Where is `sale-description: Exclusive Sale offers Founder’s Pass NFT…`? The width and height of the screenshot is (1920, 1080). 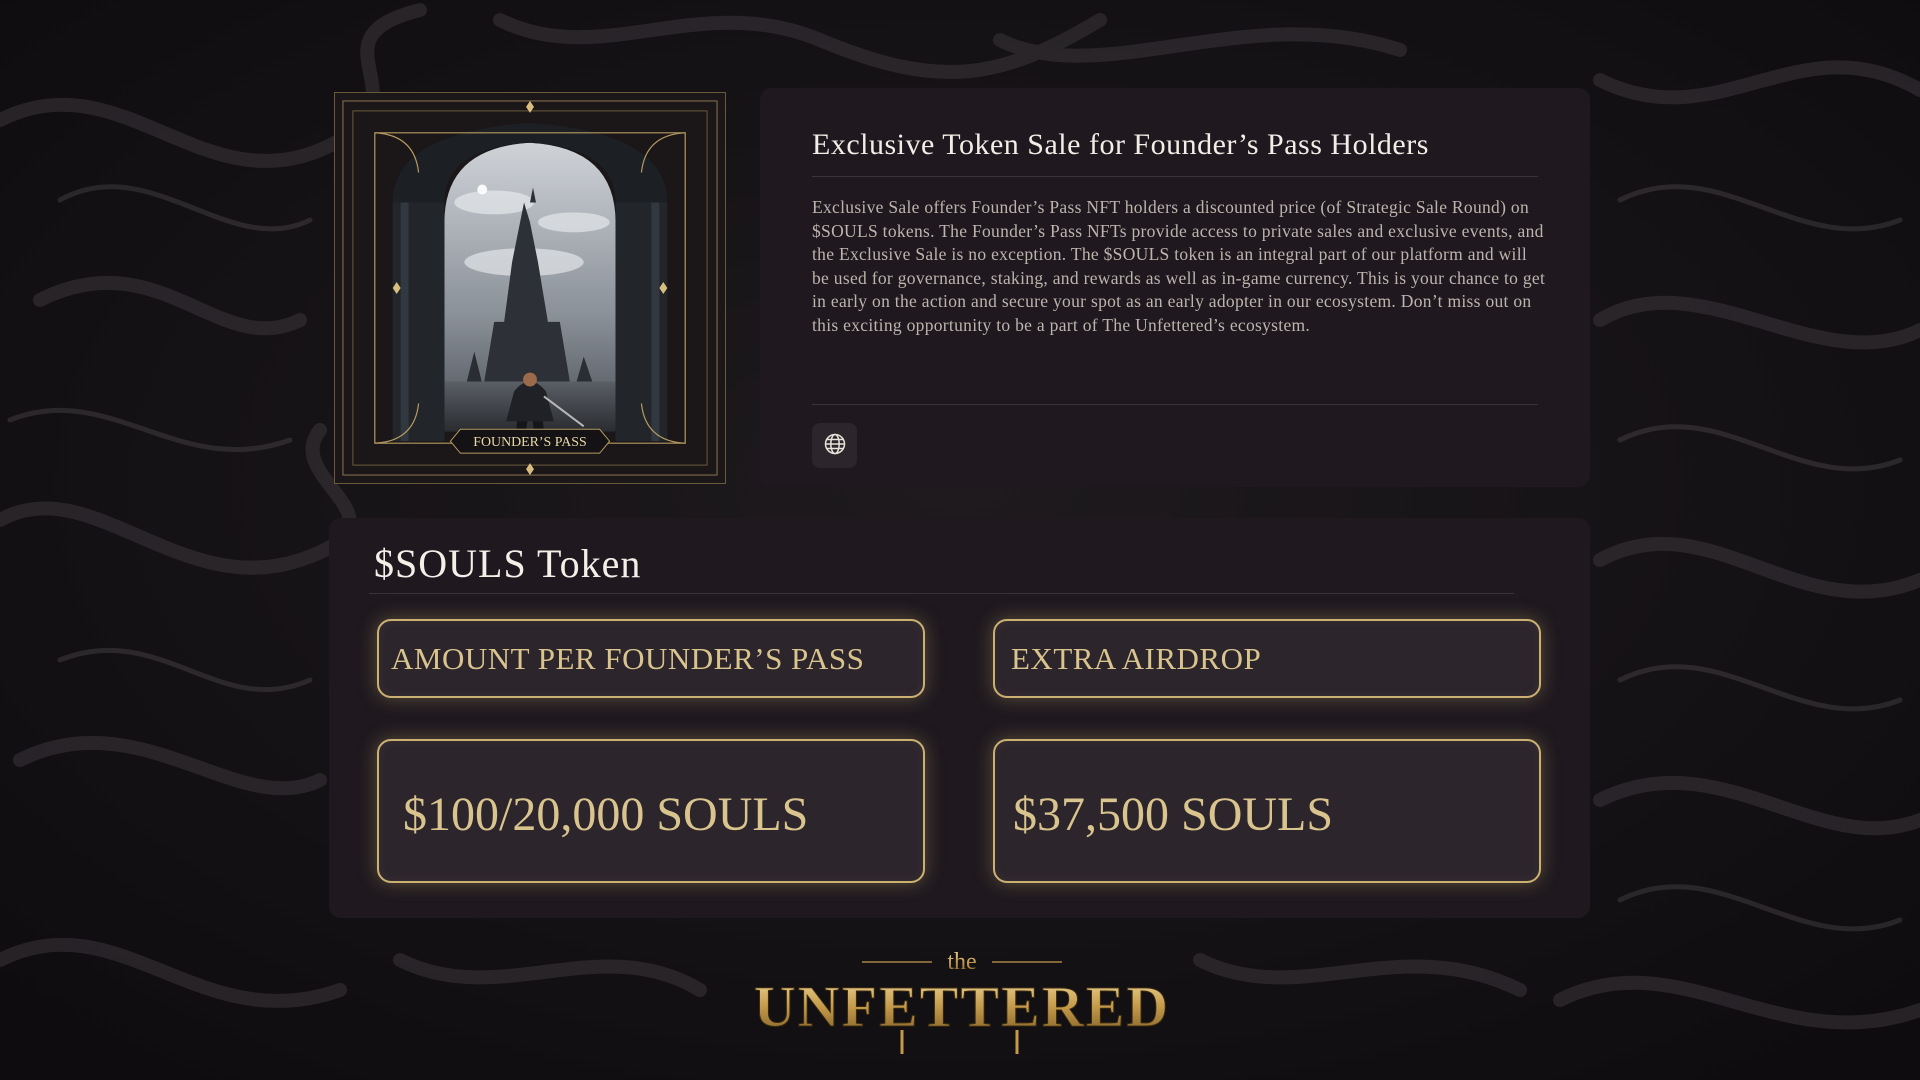
sale-description: Exclusive Sale offers Founder’s Pass NFT… is located at coordinates (1179, 266).